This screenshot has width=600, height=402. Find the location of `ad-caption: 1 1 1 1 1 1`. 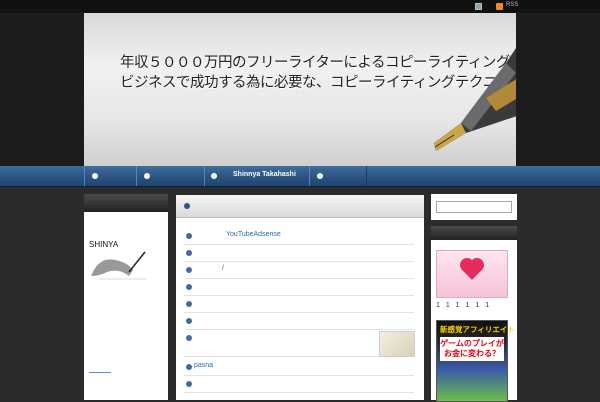

ad-caption: 1 1 1 1 1 1 is located at coordinates (464, 305).